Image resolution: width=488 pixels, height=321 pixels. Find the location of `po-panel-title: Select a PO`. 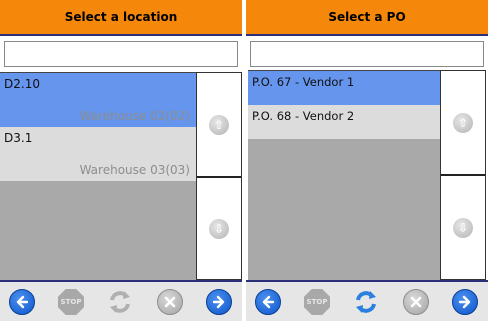

po-panel-title: Select a PO is located at coordinates (367, 17).